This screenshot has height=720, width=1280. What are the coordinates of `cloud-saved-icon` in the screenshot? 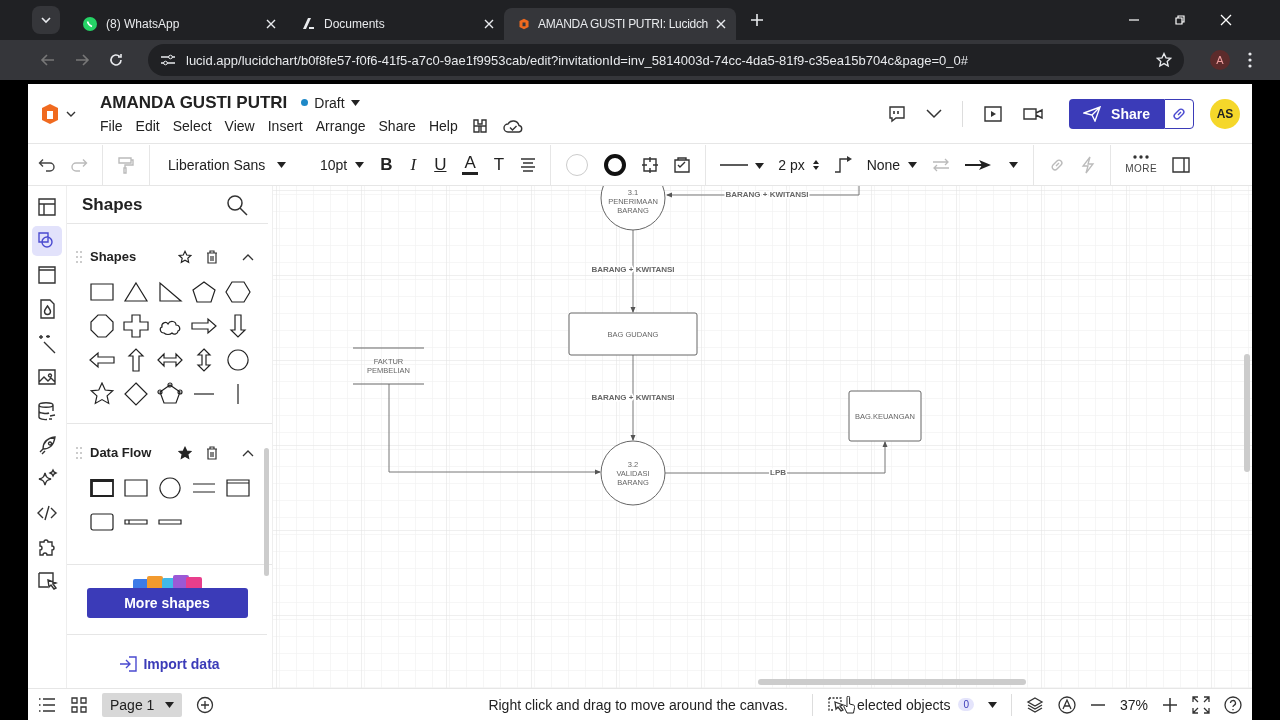 It's located at (512, 125).